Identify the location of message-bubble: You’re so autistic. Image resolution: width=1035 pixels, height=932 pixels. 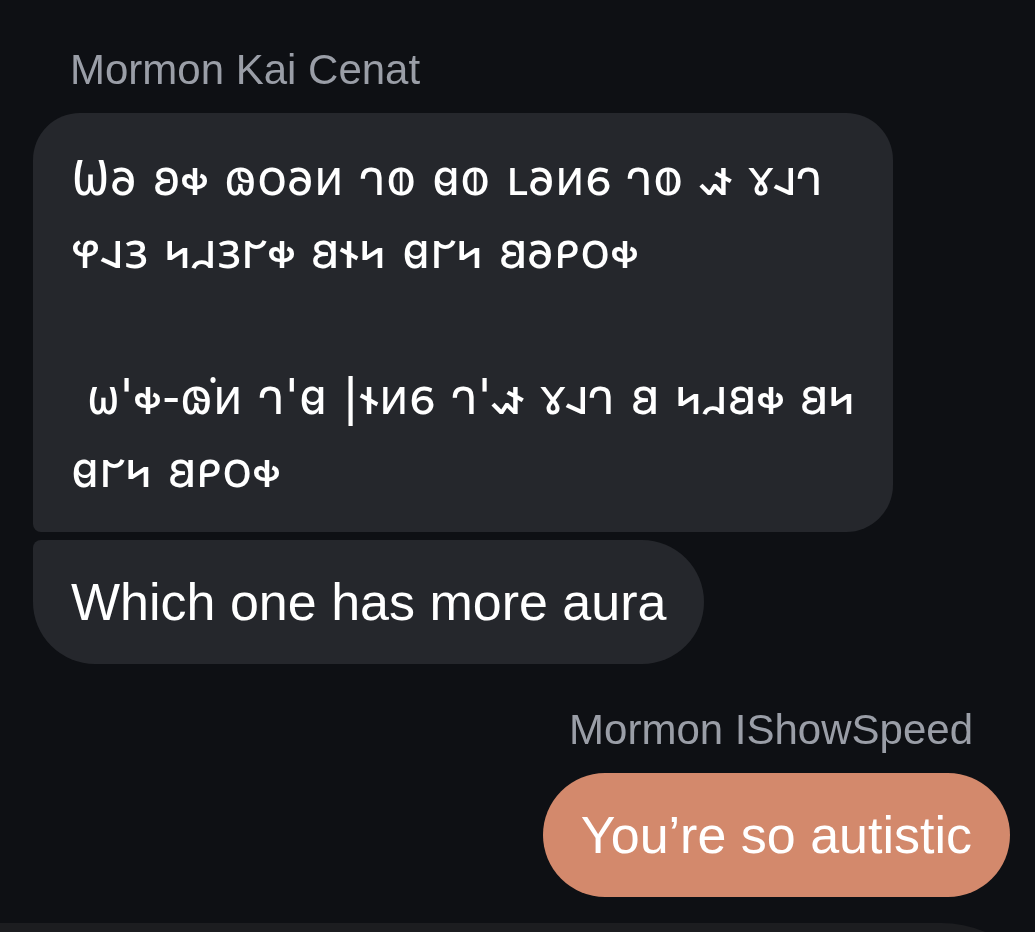
(776, 835).